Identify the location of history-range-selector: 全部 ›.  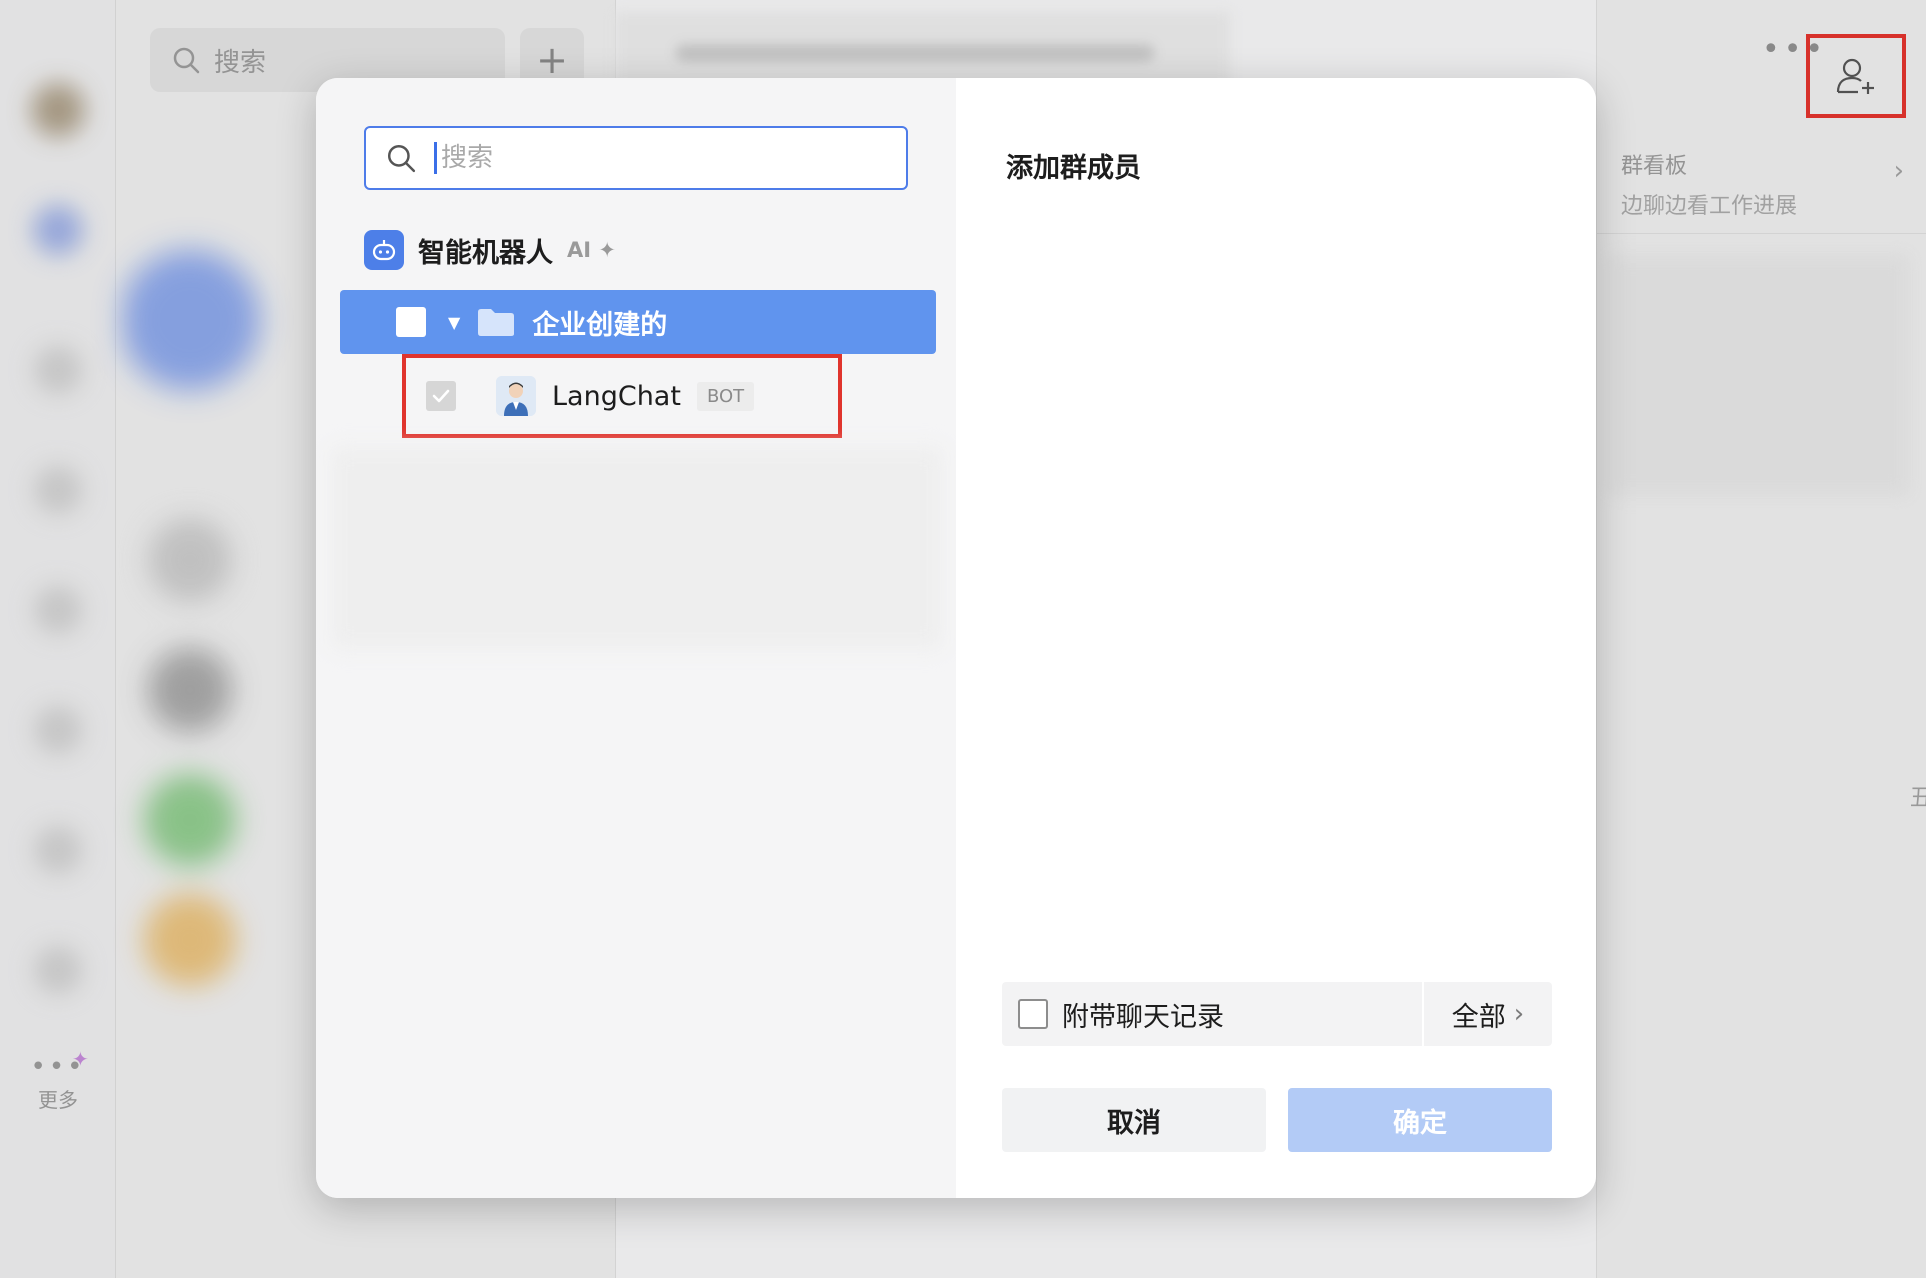
(1488, 1014).